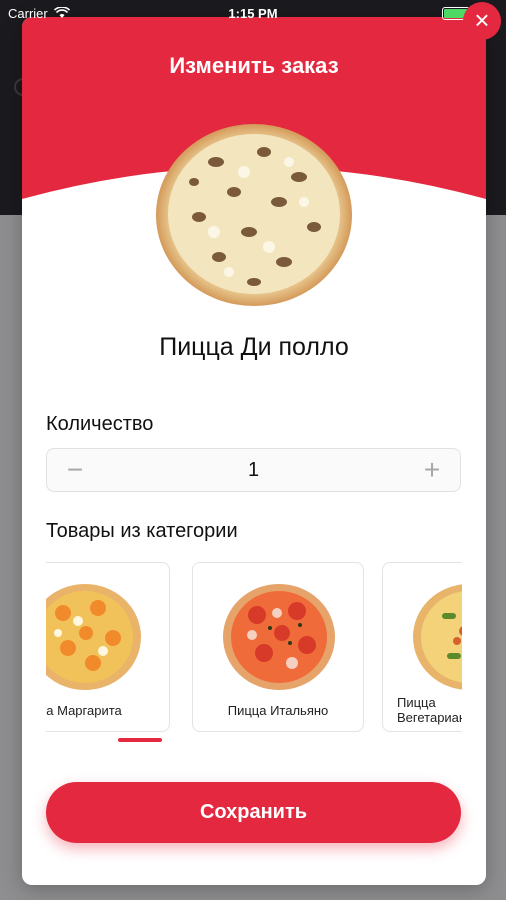 This screenshot has height=900, width=506. What do you see at coordinates (140, 740) in the screenshot?
I see `carousel-page-indicator` at bounding box center [140, 740].